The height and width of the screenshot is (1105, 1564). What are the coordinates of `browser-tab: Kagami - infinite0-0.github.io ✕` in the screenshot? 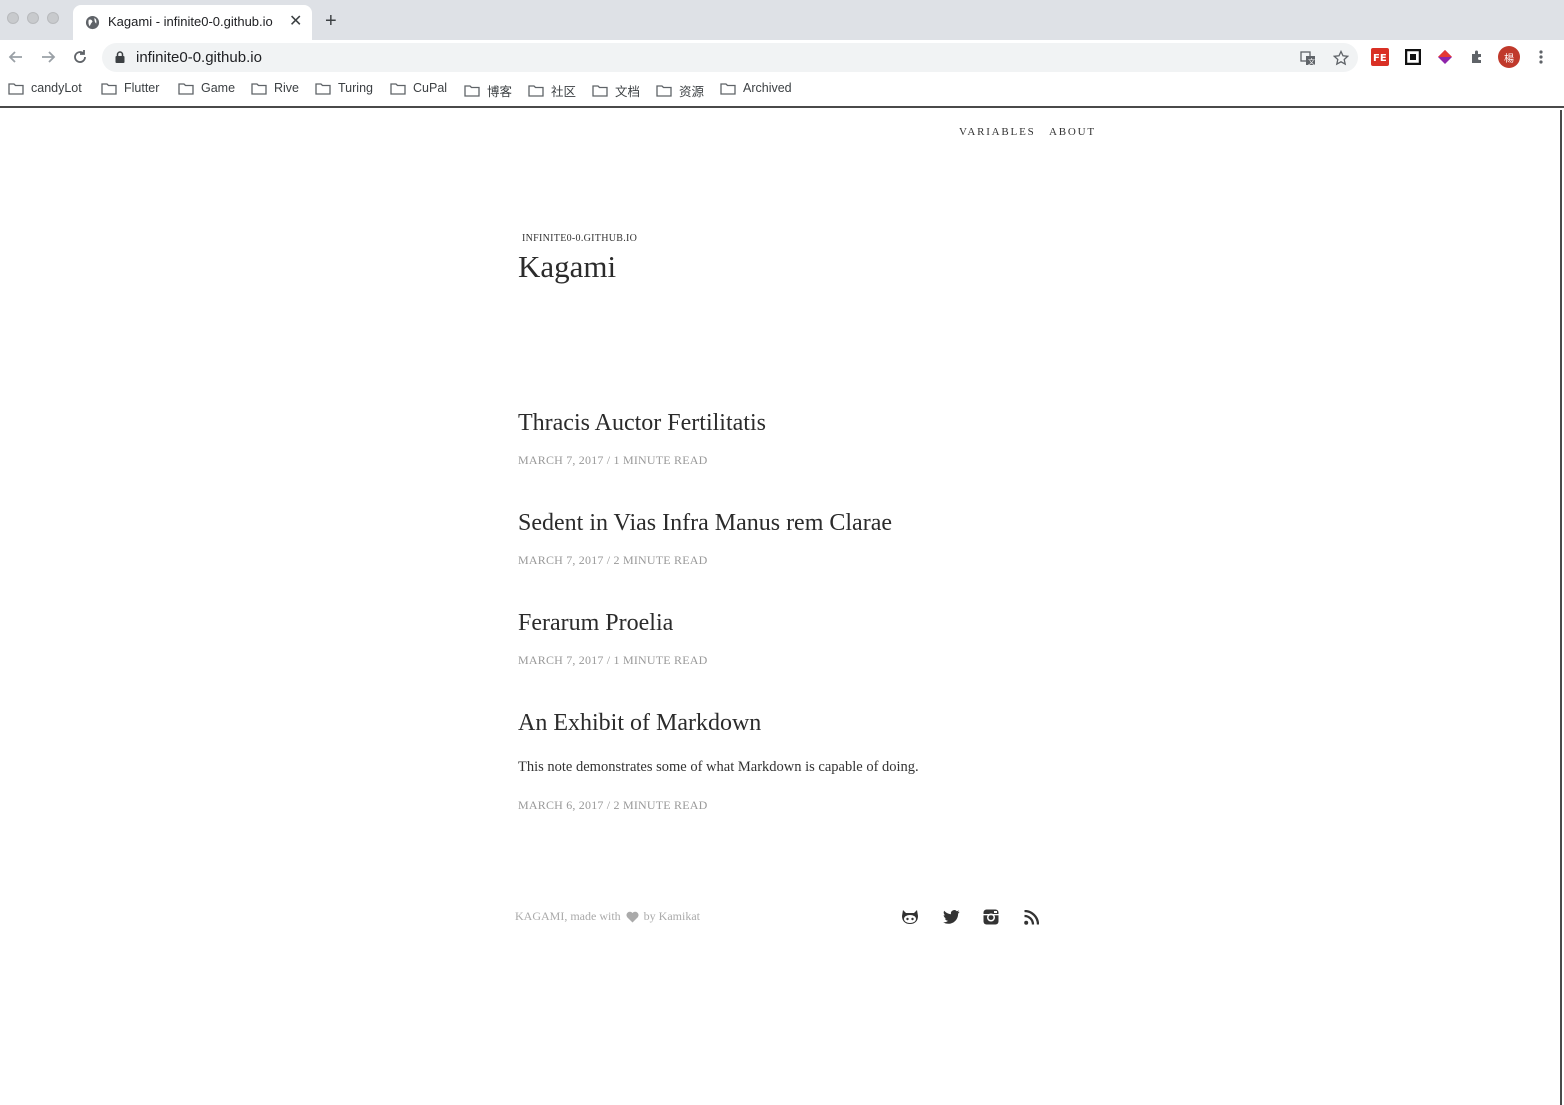 It's located at (192, 22).